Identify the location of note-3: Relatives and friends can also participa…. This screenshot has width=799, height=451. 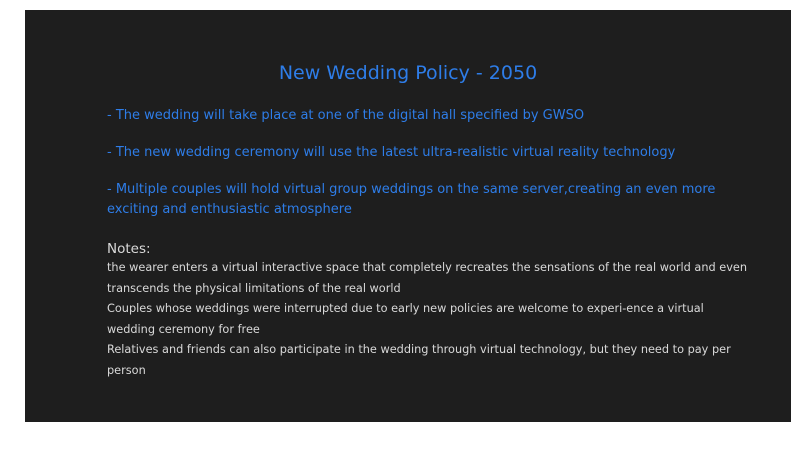
(419, 360).